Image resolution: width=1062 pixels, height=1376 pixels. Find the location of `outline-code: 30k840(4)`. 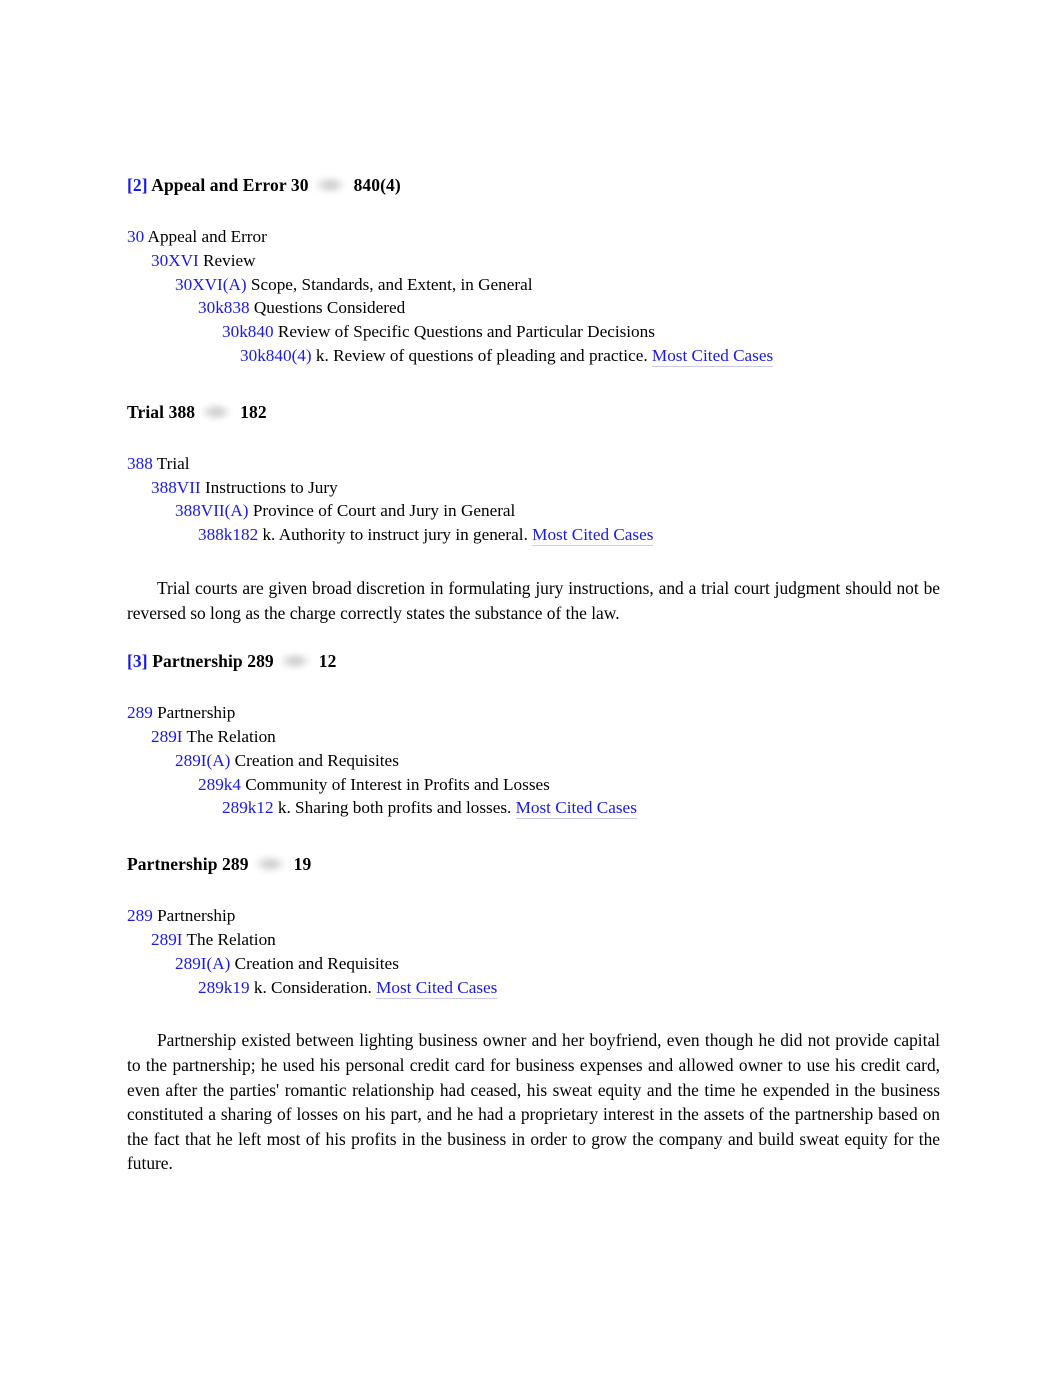

outline-code: 30k840(4) is located at coordinates (276, 355).